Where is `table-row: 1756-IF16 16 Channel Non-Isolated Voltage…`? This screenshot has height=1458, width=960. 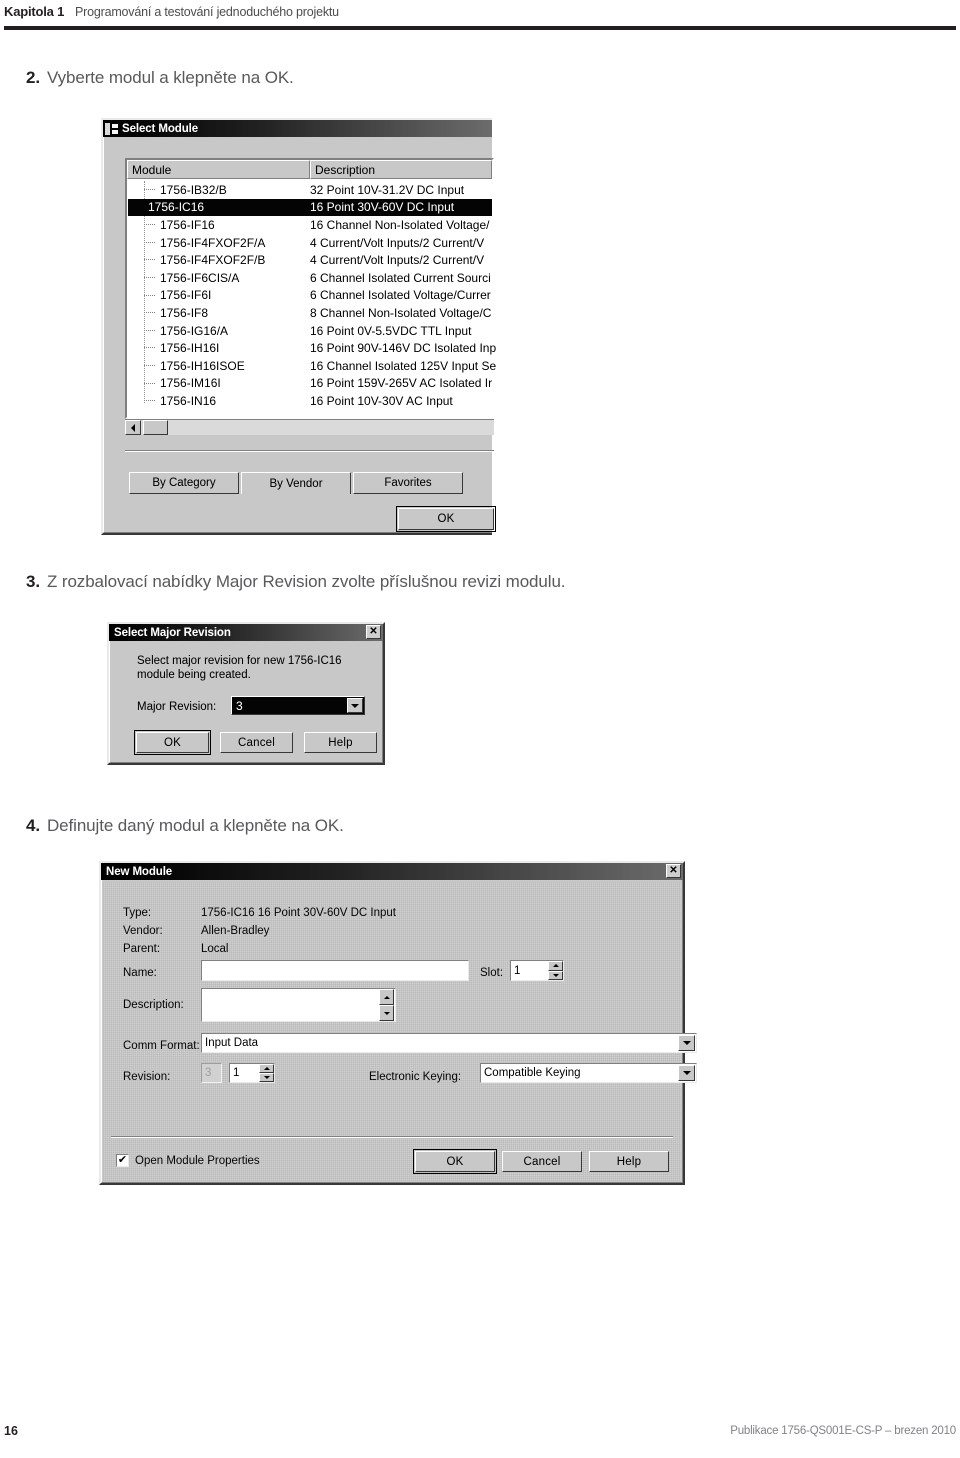
table-row: 1756-IF16 16 Channel Non-Isolated Voltage… is located at coordinates (310, 225).